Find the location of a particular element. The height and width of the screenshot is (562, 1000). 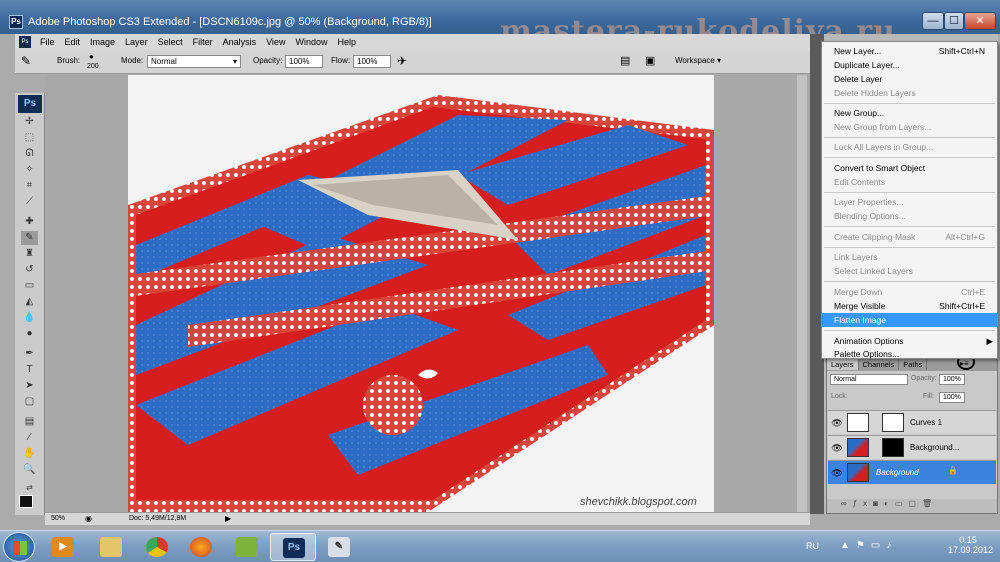

tab-layers: Layers is located at coordinates (843, 364).